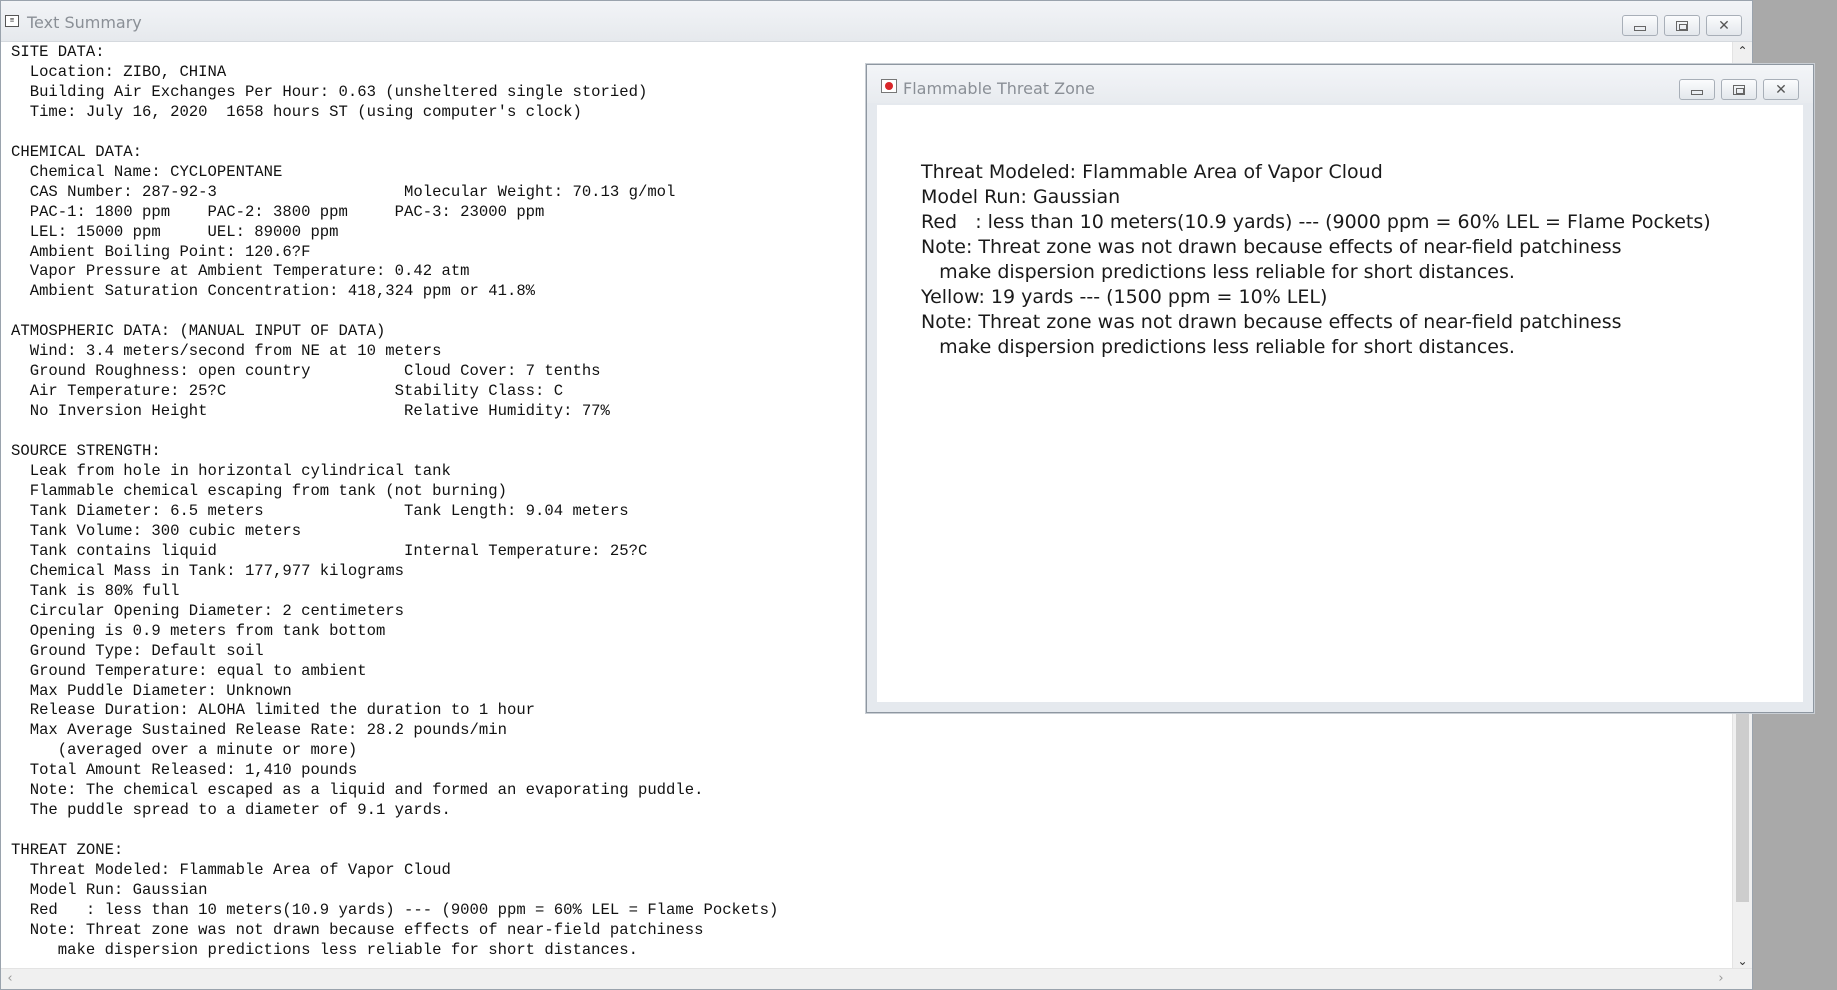 Image resolution: width=1837 pixels, height=990 pixels. What do you see at coordinates (1742, 51) in the screenshot?
I see `scroll-up-arrow-icon: ⌃` at bounding box center [1742, 51].